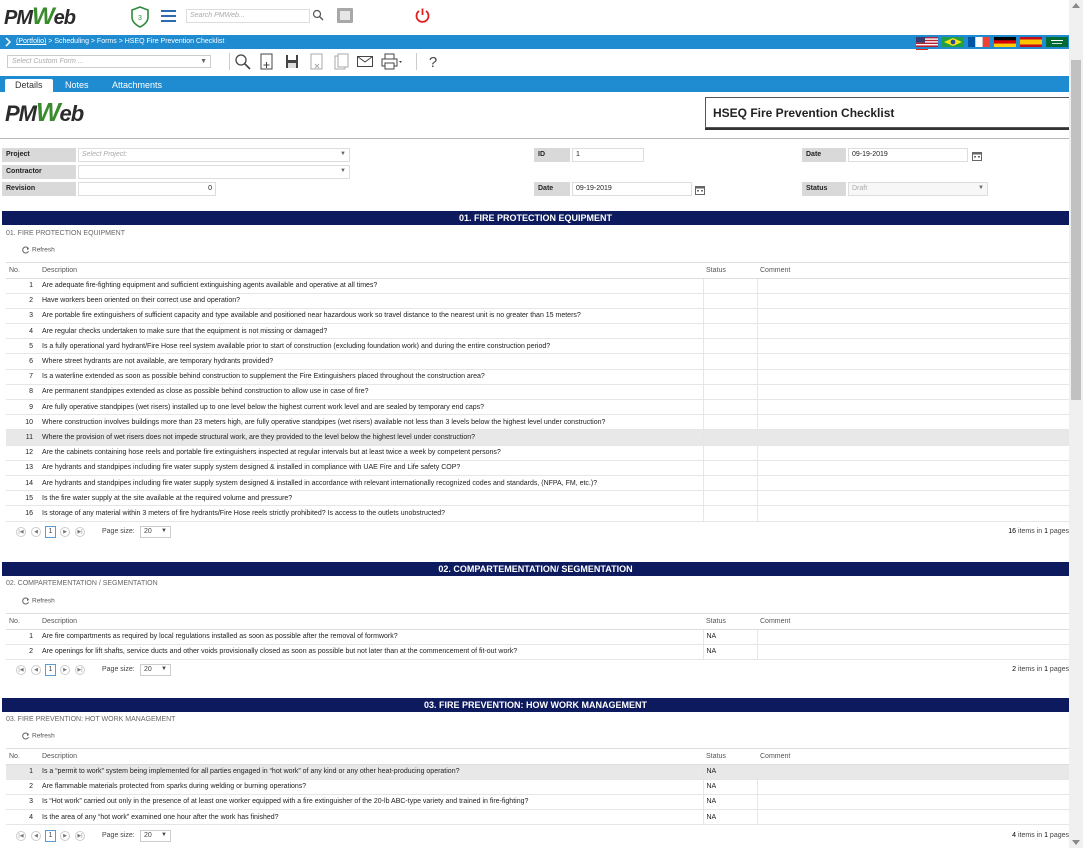  Describe the element at coordinates (552, 155) in the screenshot. I see `id-label: ID` at that location.